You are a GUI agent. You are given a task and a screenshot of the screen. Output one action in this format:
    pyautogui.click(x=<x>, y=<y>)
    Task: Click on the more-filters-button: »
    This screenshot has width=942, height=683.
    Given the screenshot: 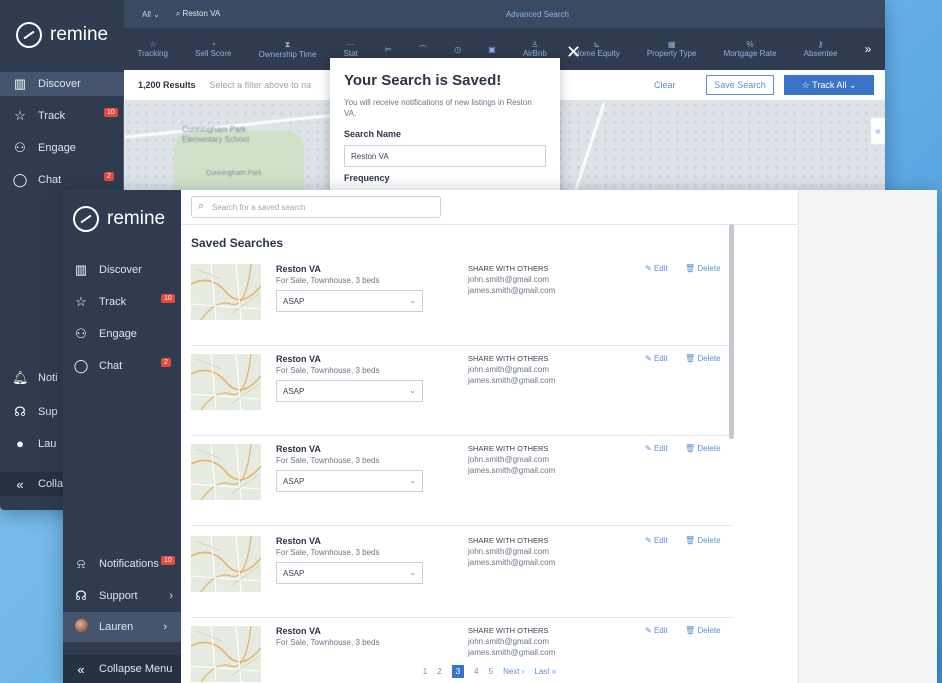 What is the action you would take?
    pyautogui.click(x=868, y=49)
    